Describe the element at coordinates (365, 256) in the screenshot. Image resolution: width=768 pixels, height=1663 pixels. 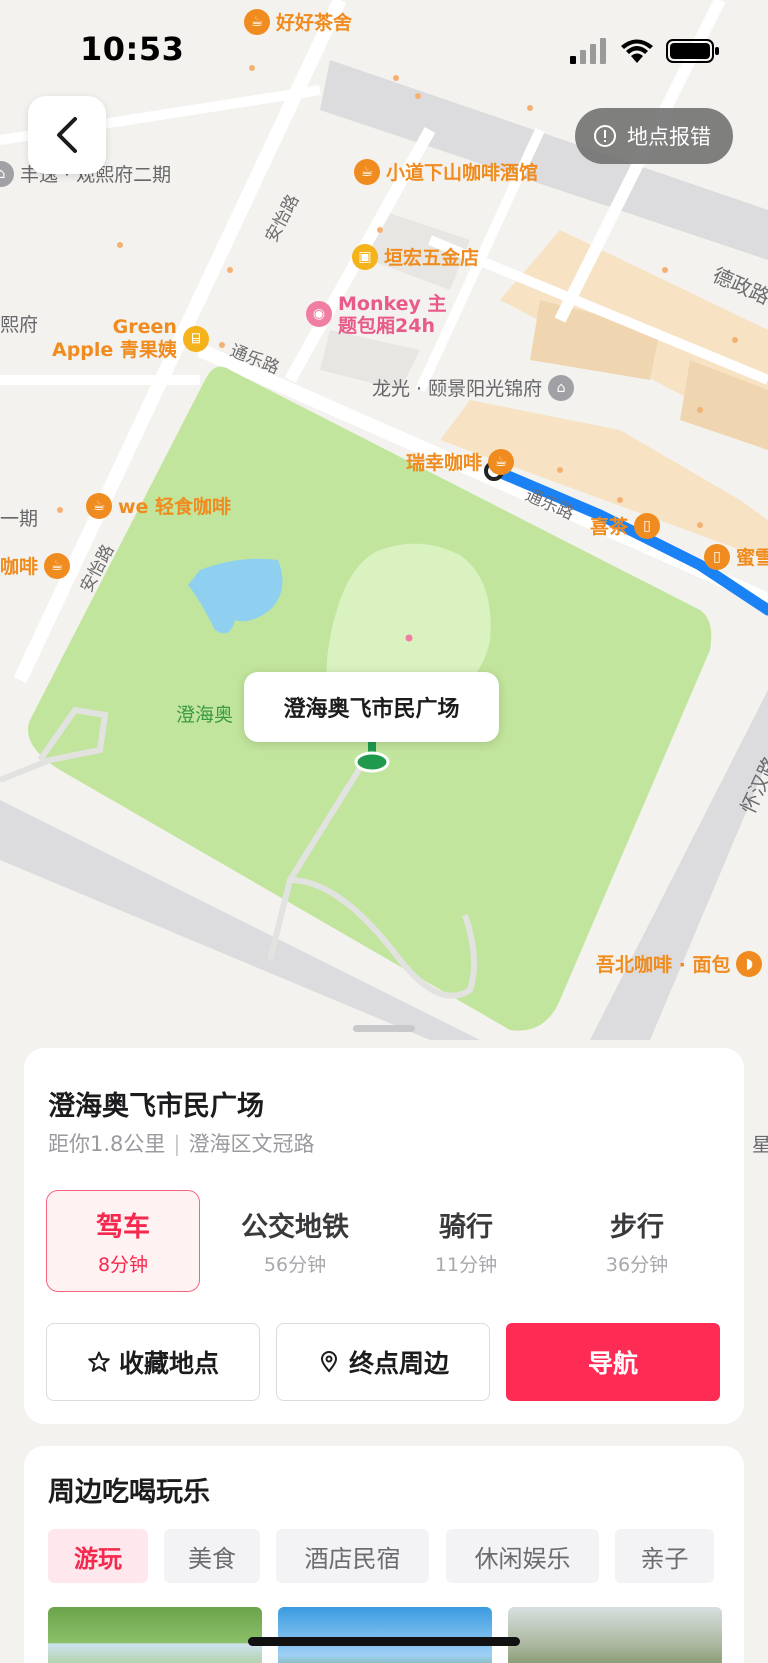
I see `shopping-bag-icon: ▣` at that location.